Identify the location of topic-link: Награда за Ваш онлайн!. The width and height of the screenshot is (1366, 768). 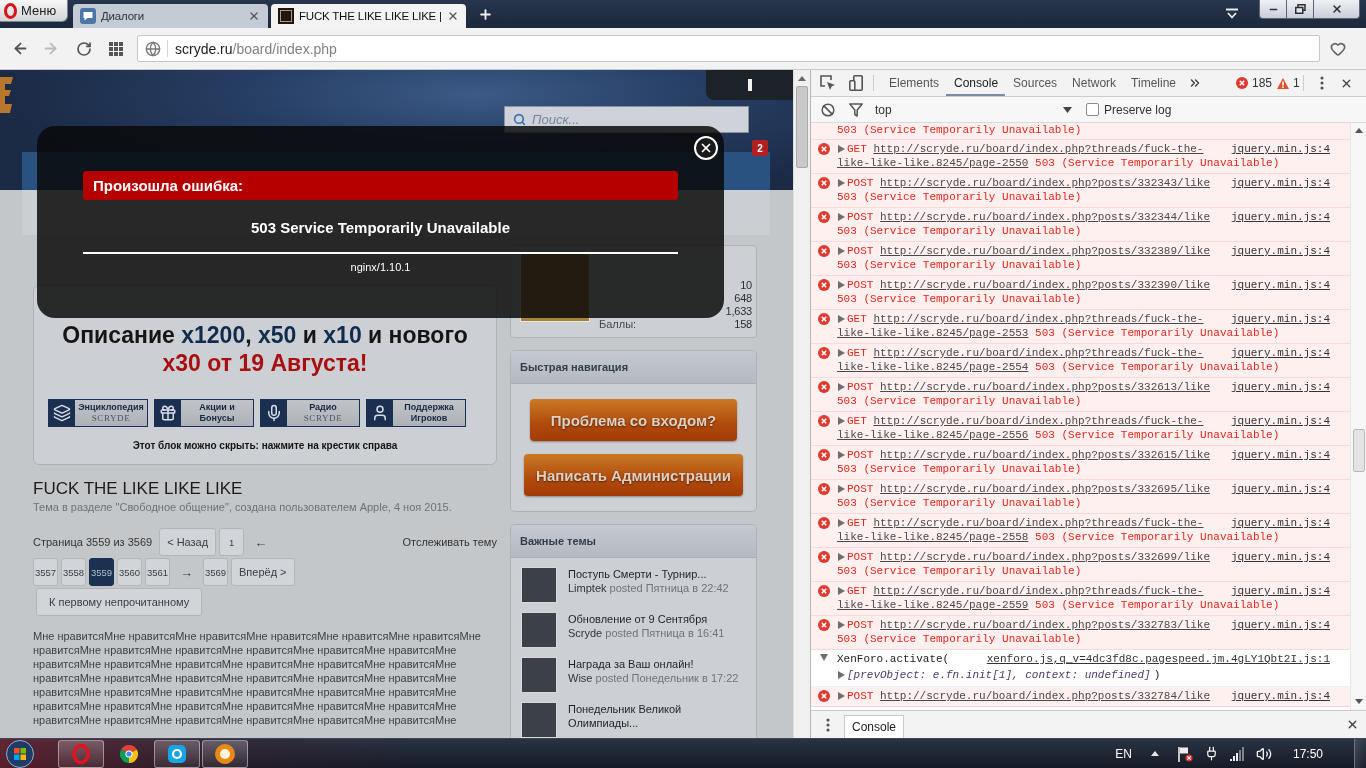
(631, 664).